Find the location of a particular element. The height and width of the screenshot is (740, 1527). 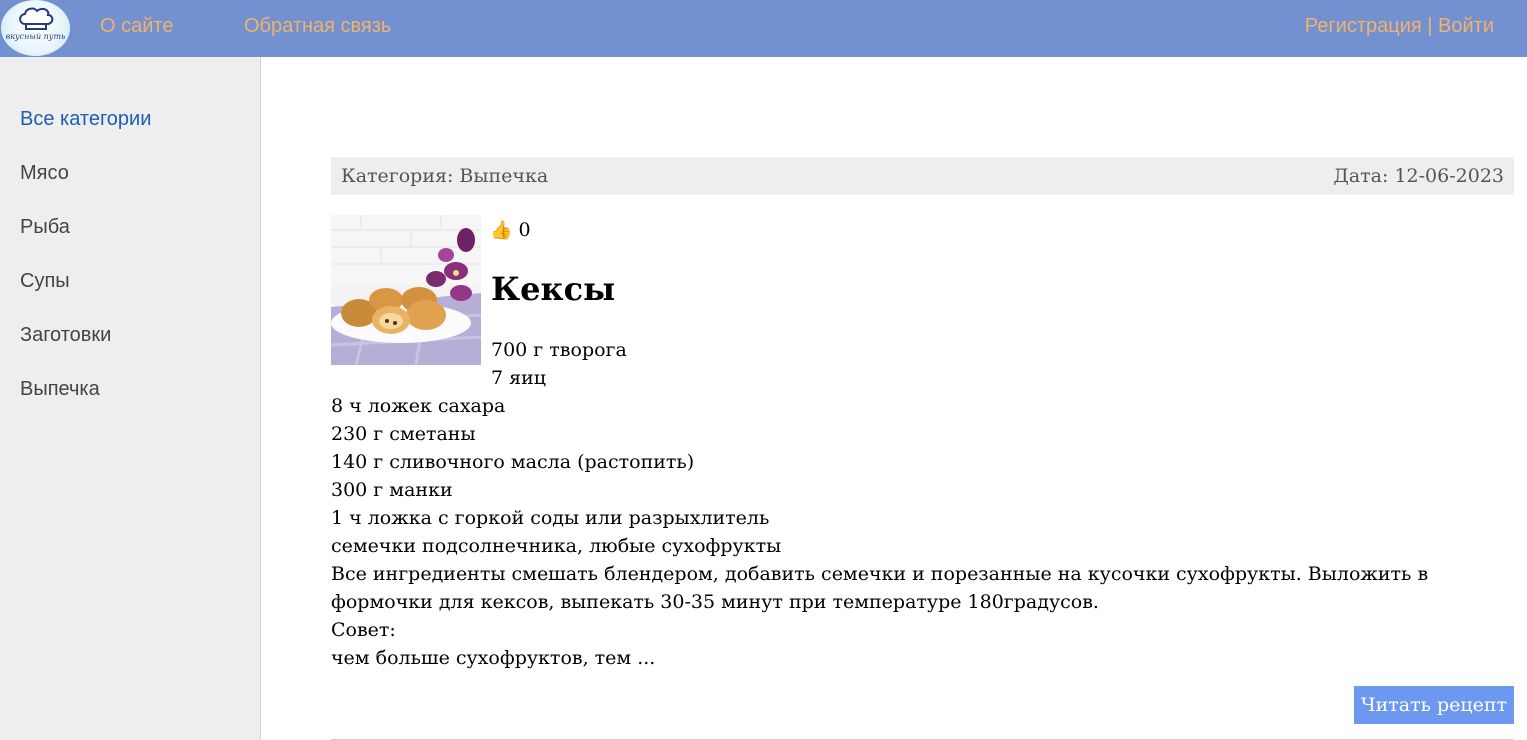

sidebar-item-baking: Выпечка is located at coordinates (60, 389).